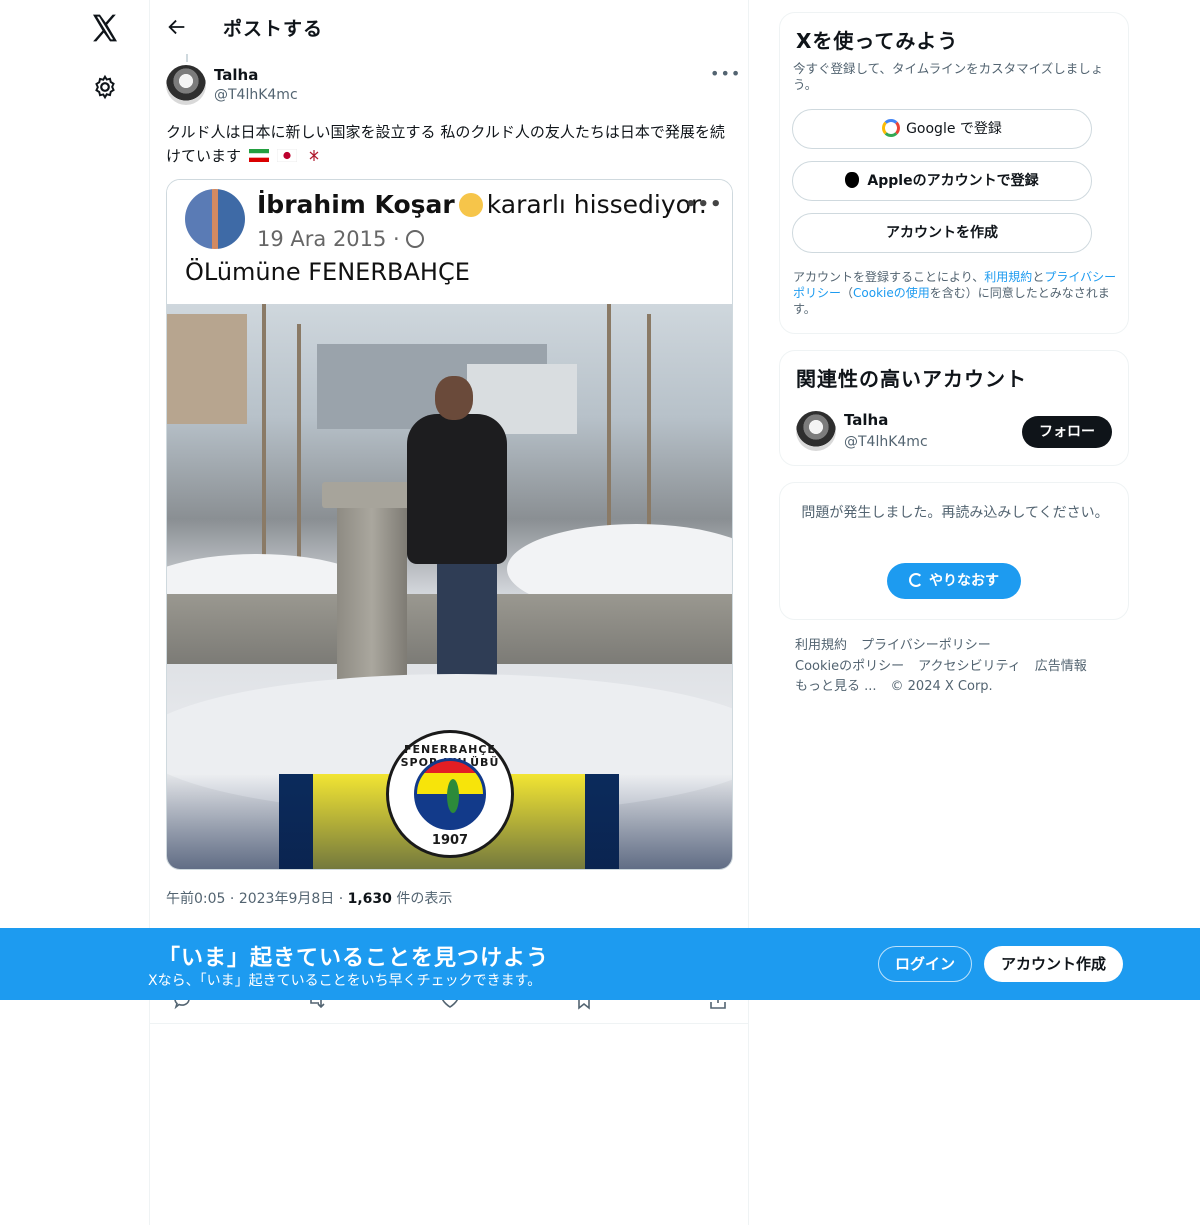  I want to click on person-jacket, so click(457, 489).